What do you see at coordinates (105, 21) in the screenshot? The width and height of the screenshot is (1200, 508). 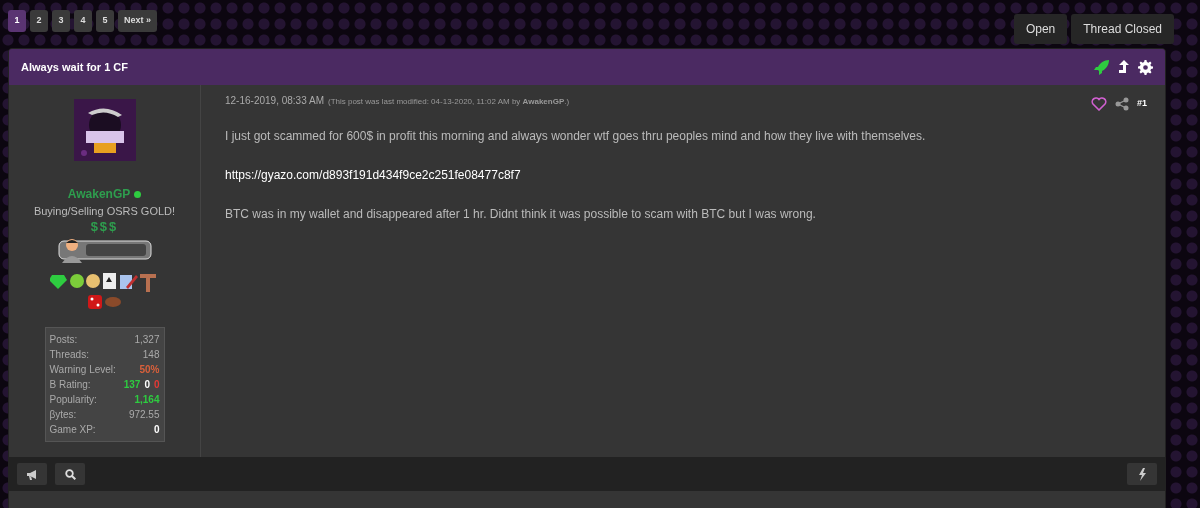 I see `page-button: 5` at bounding box center [105, 21].